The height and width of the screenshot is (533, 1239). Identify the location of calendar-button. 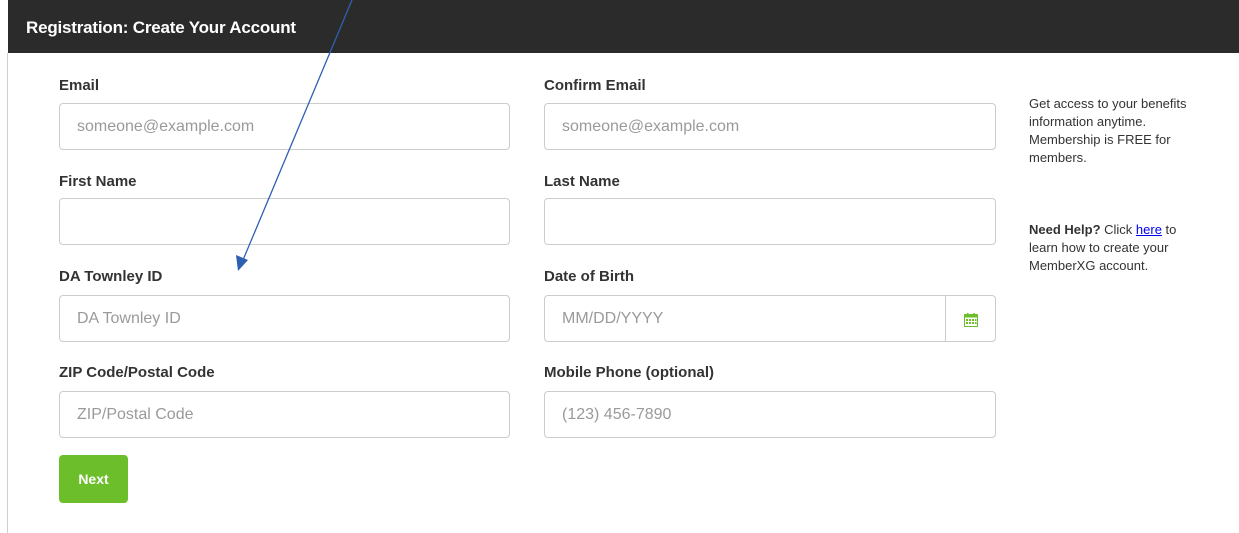
(970, 318).